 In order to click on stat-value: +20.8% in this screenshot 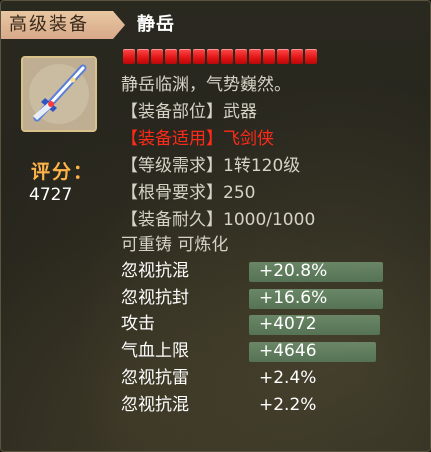, I will do `click(293, 271)`.